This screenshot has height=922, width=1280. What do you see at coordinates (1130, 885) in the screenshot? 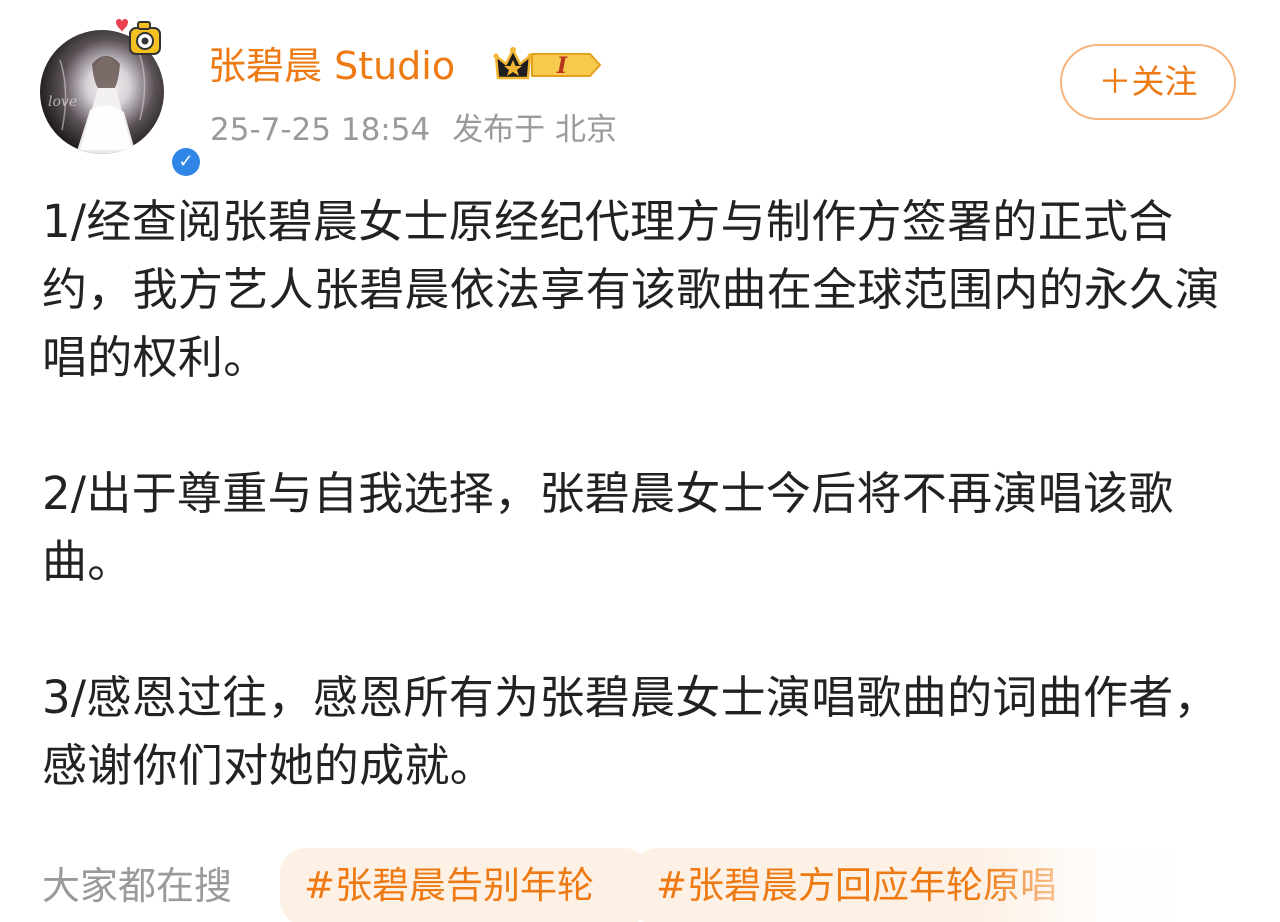
I see `scroll-fade-overlay` at bounding box center [1130, 885].